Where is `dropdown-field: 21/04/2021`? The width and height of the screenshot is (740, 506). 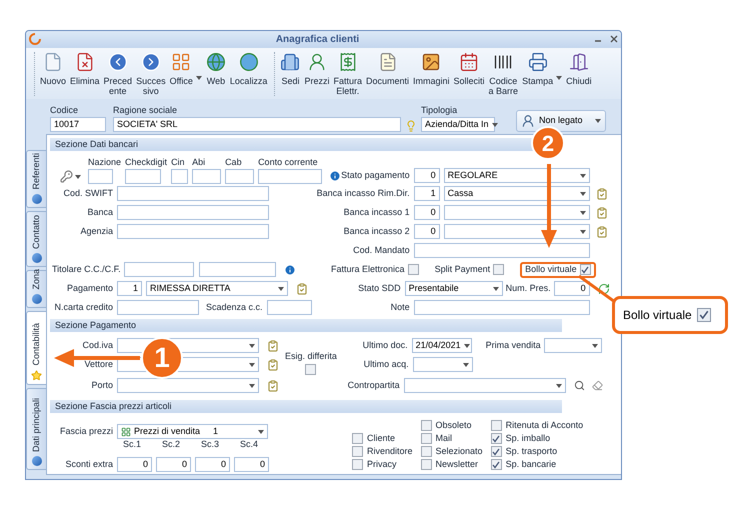 dropdown-field: 21/04/2021 is located at coordinates (442, 345).